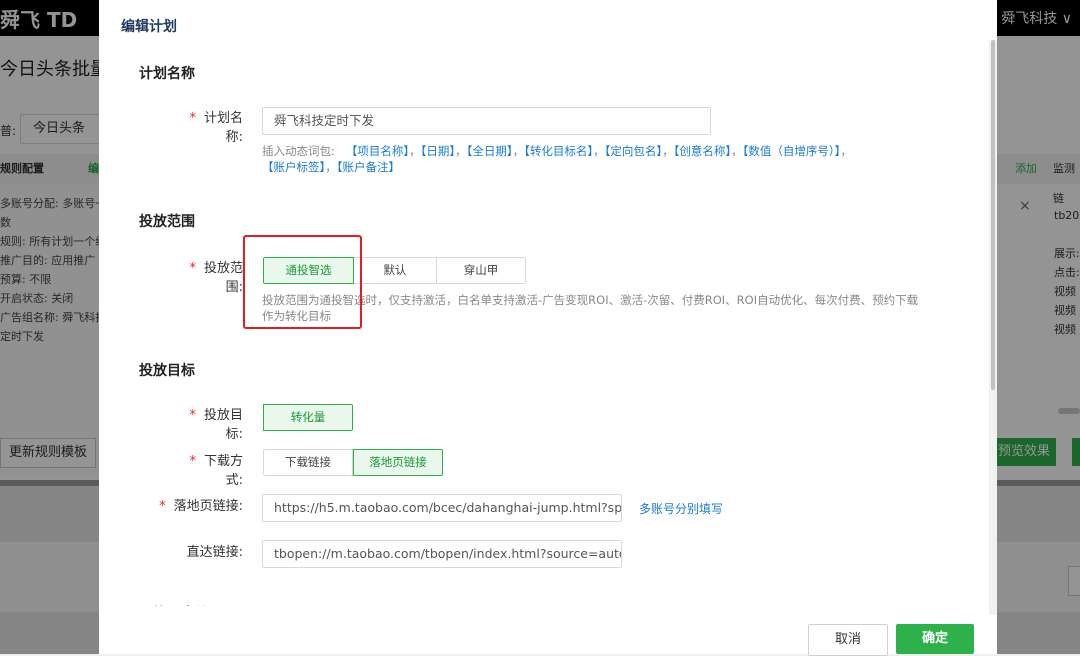 The height and width of the screenshot is (656, 1080). Describe the element at coordinates (935, 639) in the screenshot. I see `confirm-button: 确定` at that location.